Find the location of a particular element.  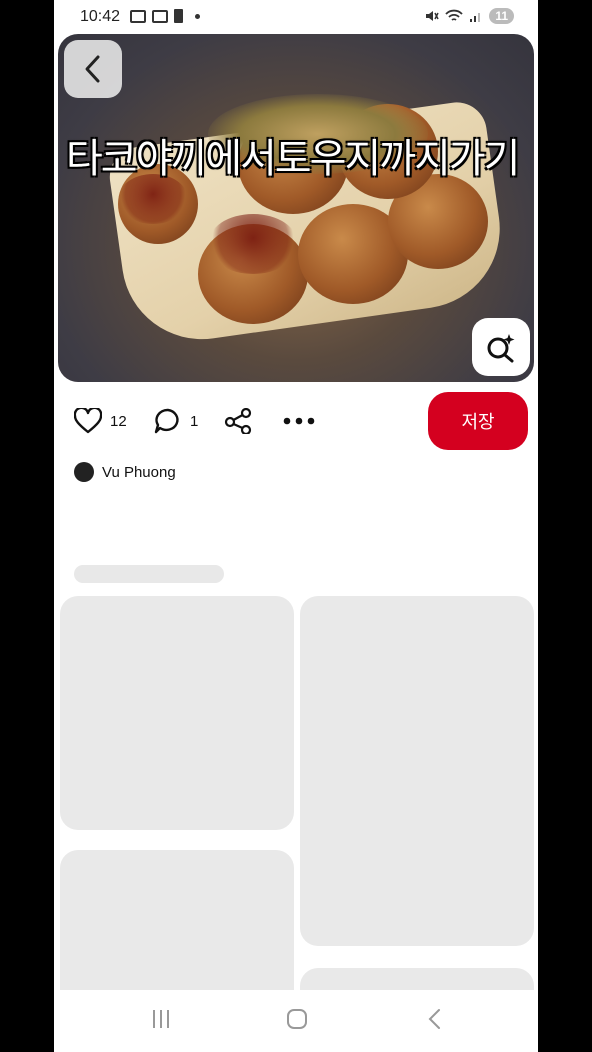

comment-icon is located at coordinates (166, 421).